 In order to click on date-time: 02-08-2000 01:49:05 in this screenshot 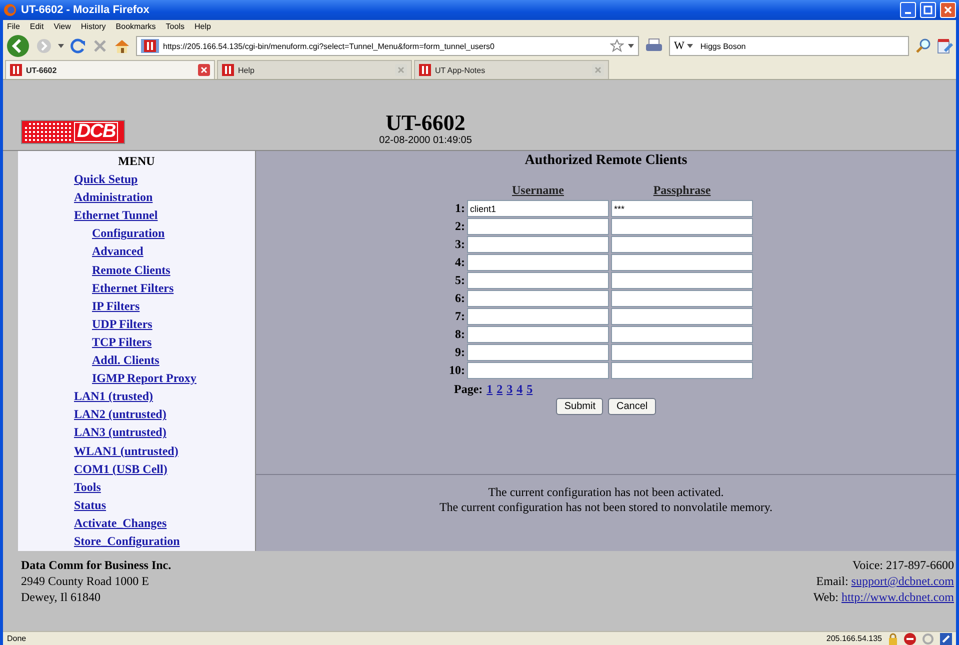, I will do `click(425, 140)`.